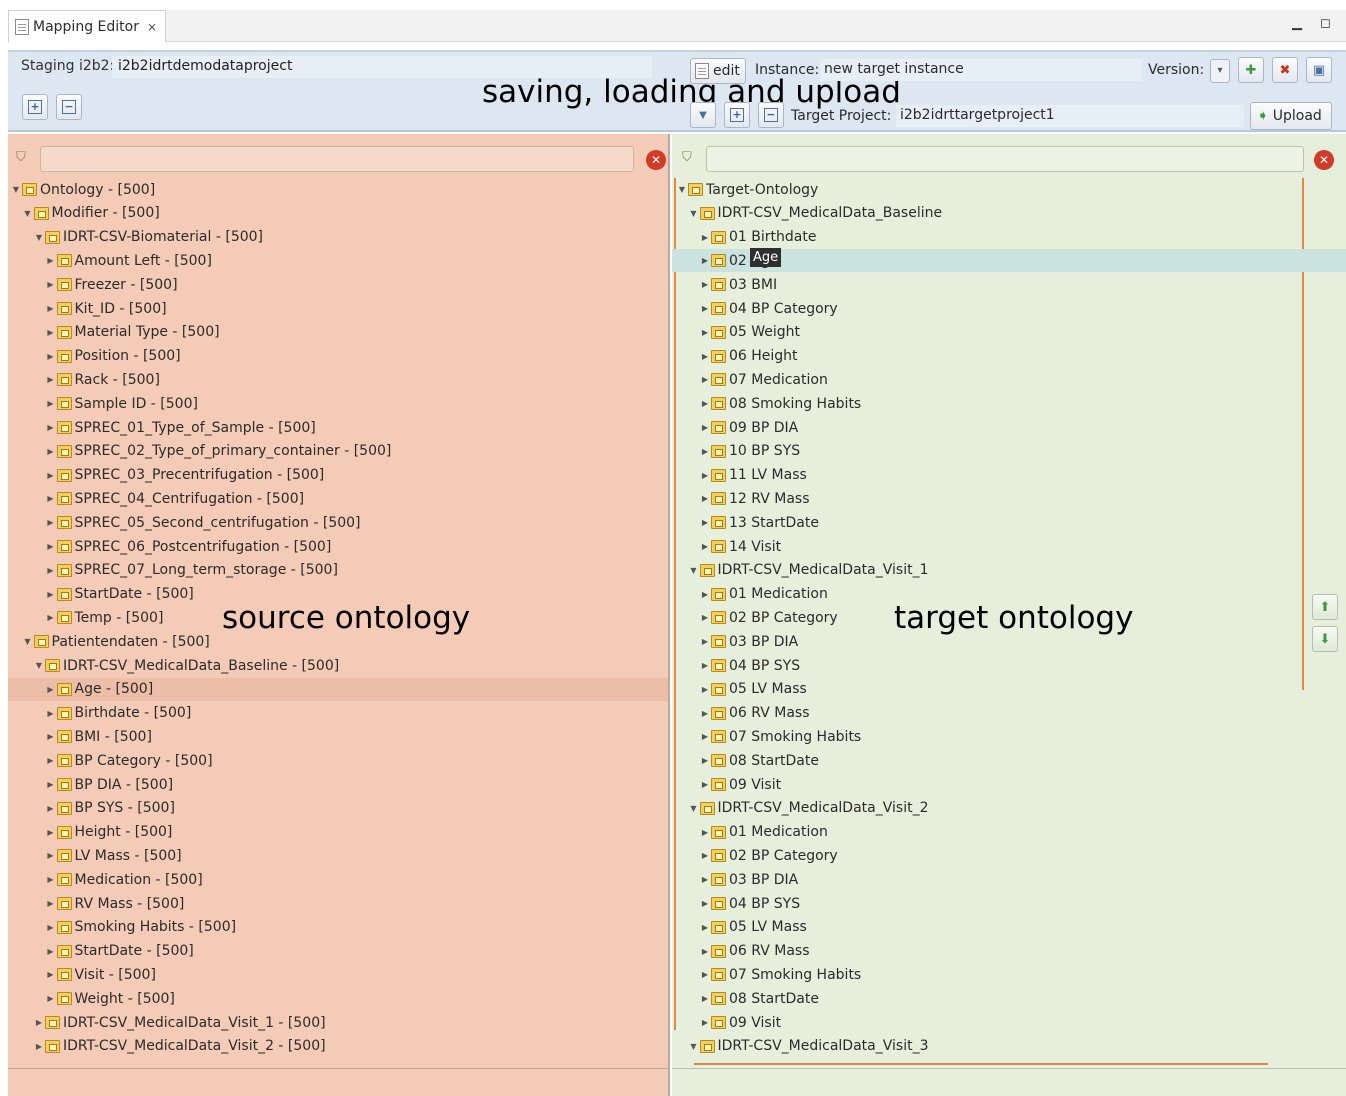 This screenshot has height=1096, width=1346. Describe the element at coordinates (1297, 23) in the screenshot. I see `minimize-icon: ▁` at that location.